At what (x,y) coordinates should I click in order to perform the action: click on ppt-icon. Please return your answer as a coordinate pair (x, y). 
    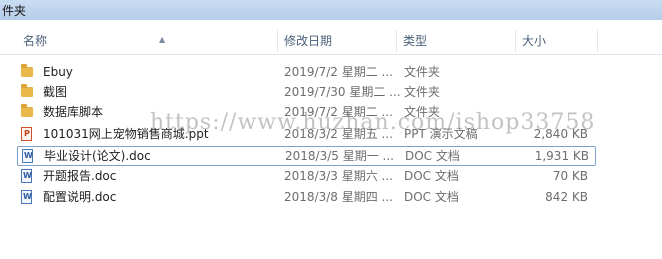
    Looking at the image, I should click on (28, 134).